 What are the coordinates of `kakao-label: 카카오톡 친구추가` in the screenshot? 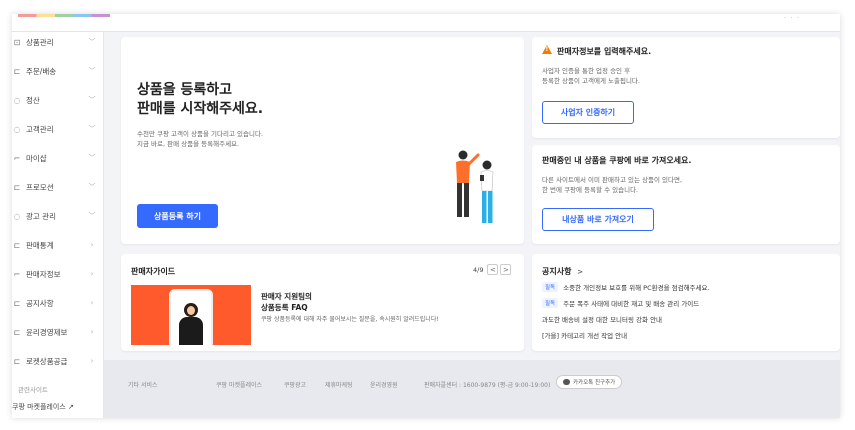 It's located at (594, 383).